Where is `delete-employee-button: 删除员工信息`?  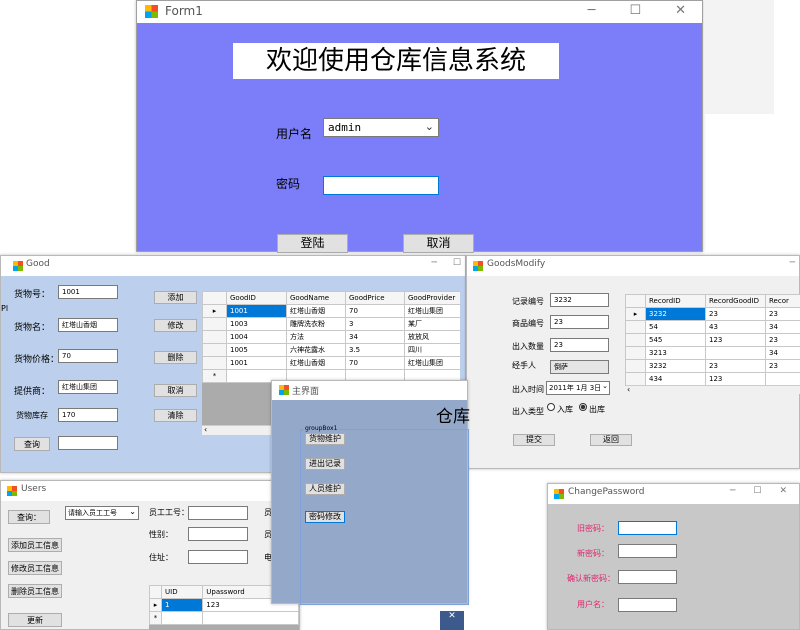
delete-employee-button: 删除员工信息 is located at coordinates (35, 591).